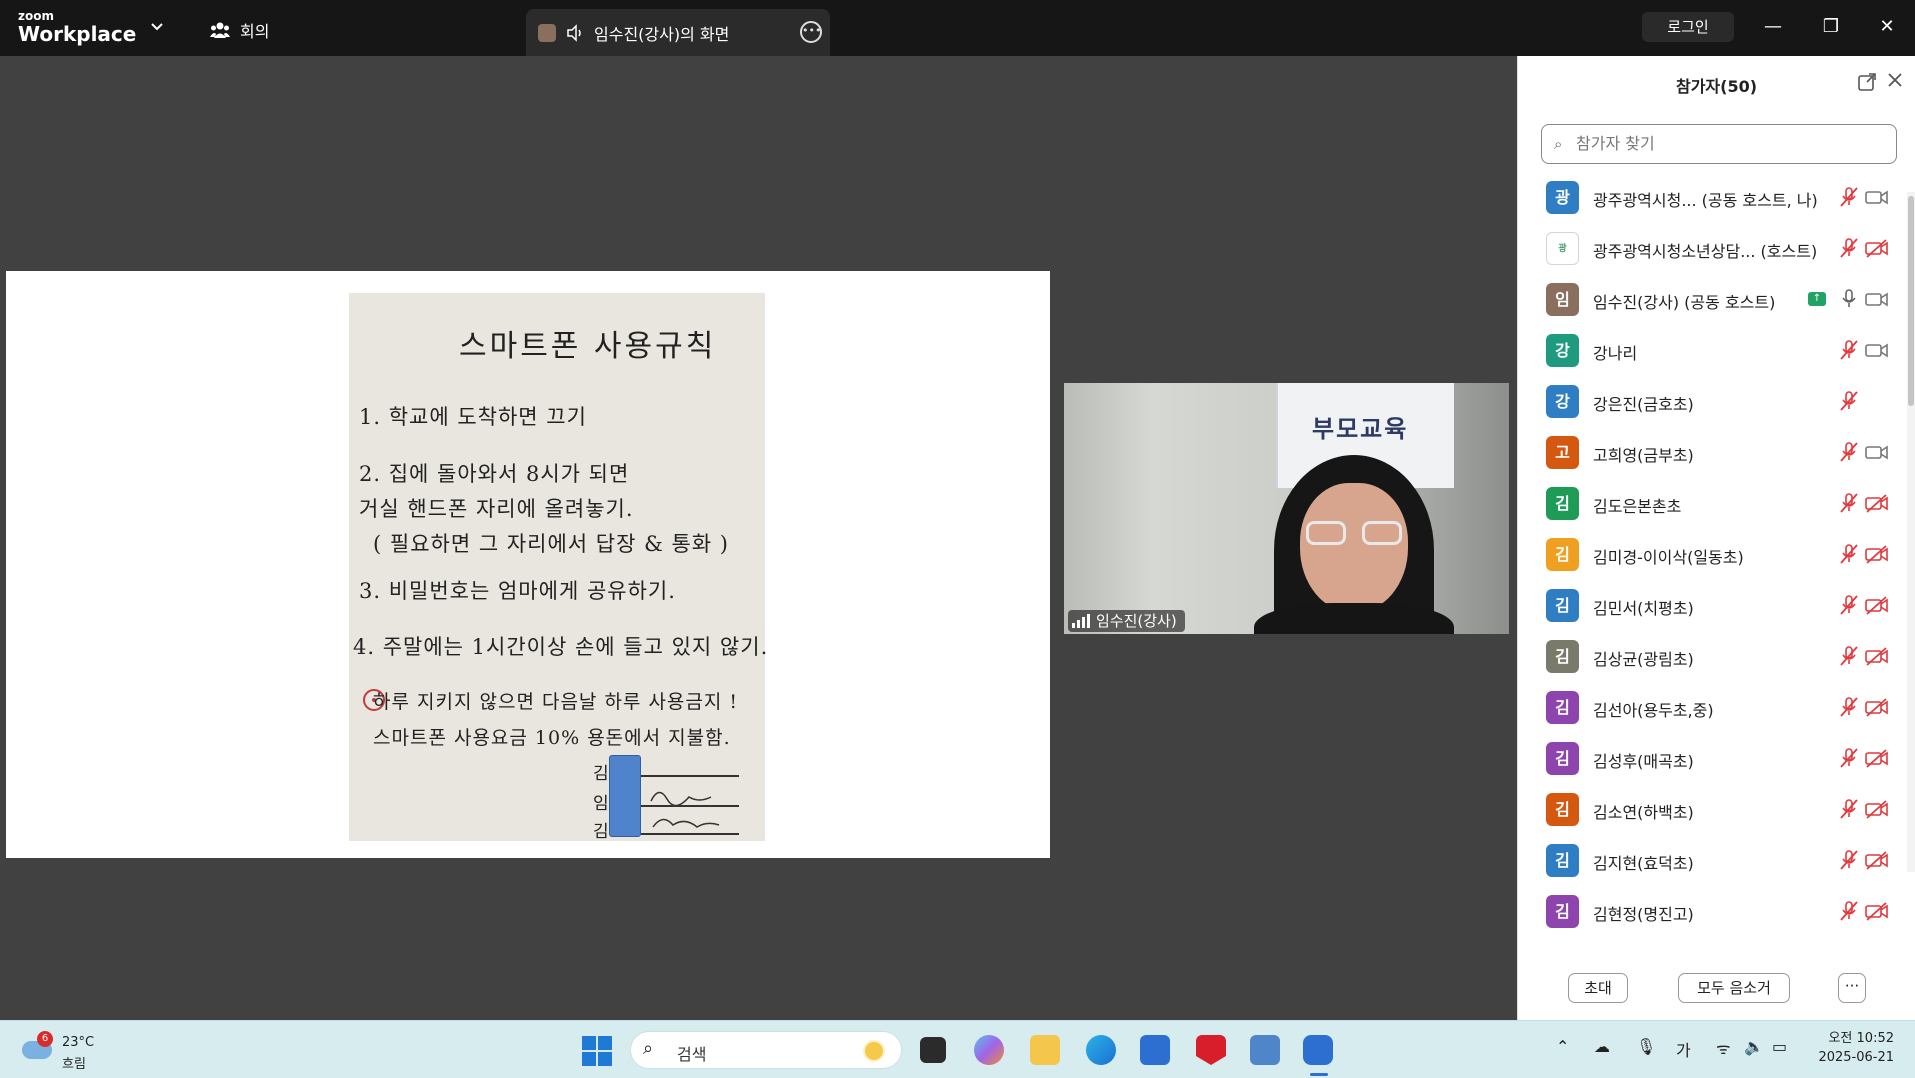 Image resolution: width=1915 pixels, height=1078 pixels. What do you see at coordinates (1852, 988) in the screenshot?
I see `more-button: ···` at bounding box center [1852, 988].